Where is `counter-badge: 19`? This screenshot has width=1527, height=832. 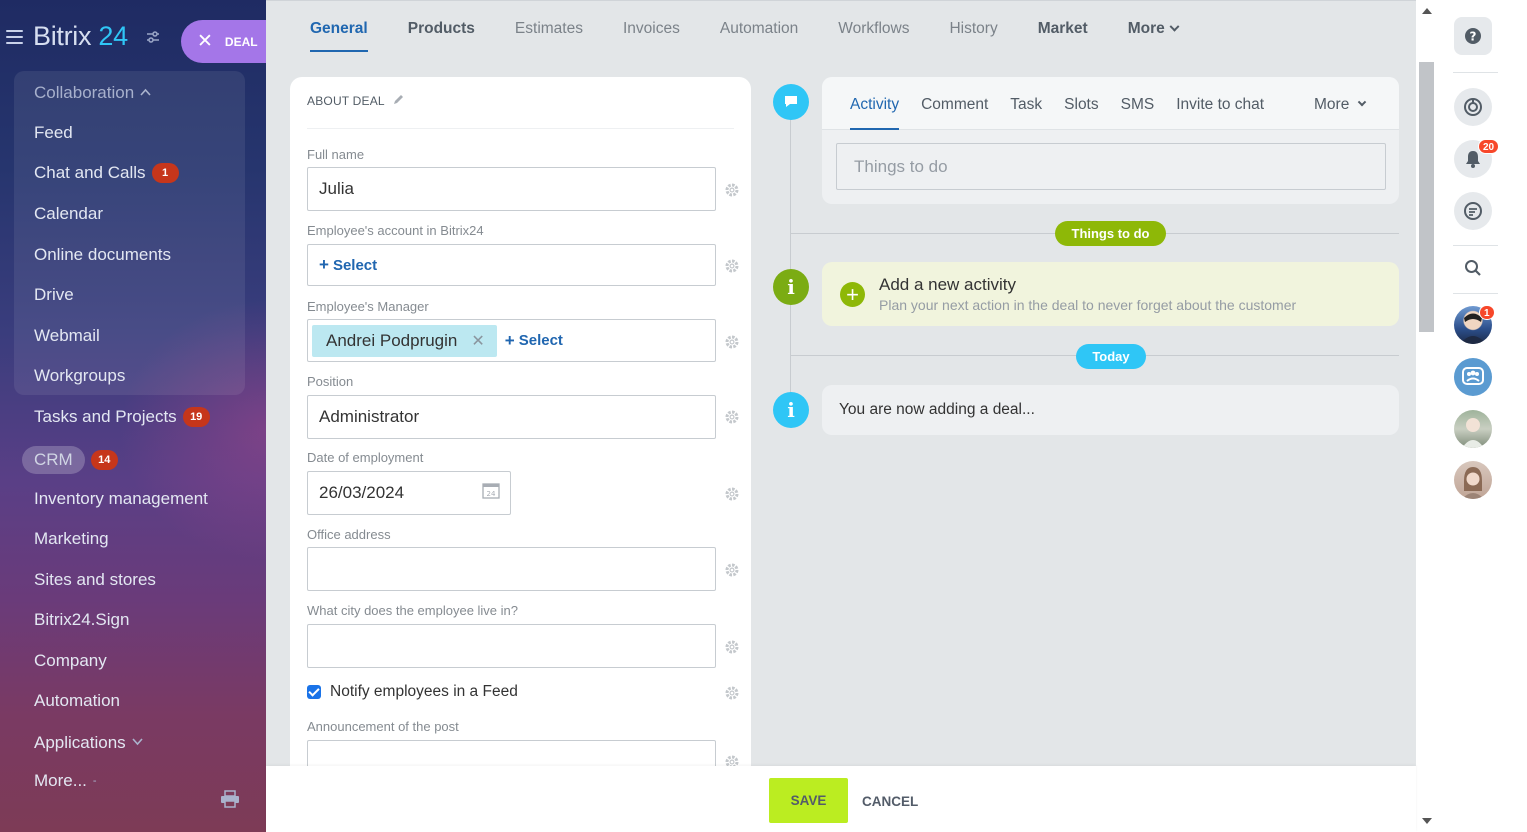
counter-badge: 19 is located at coordinates (196, 417).